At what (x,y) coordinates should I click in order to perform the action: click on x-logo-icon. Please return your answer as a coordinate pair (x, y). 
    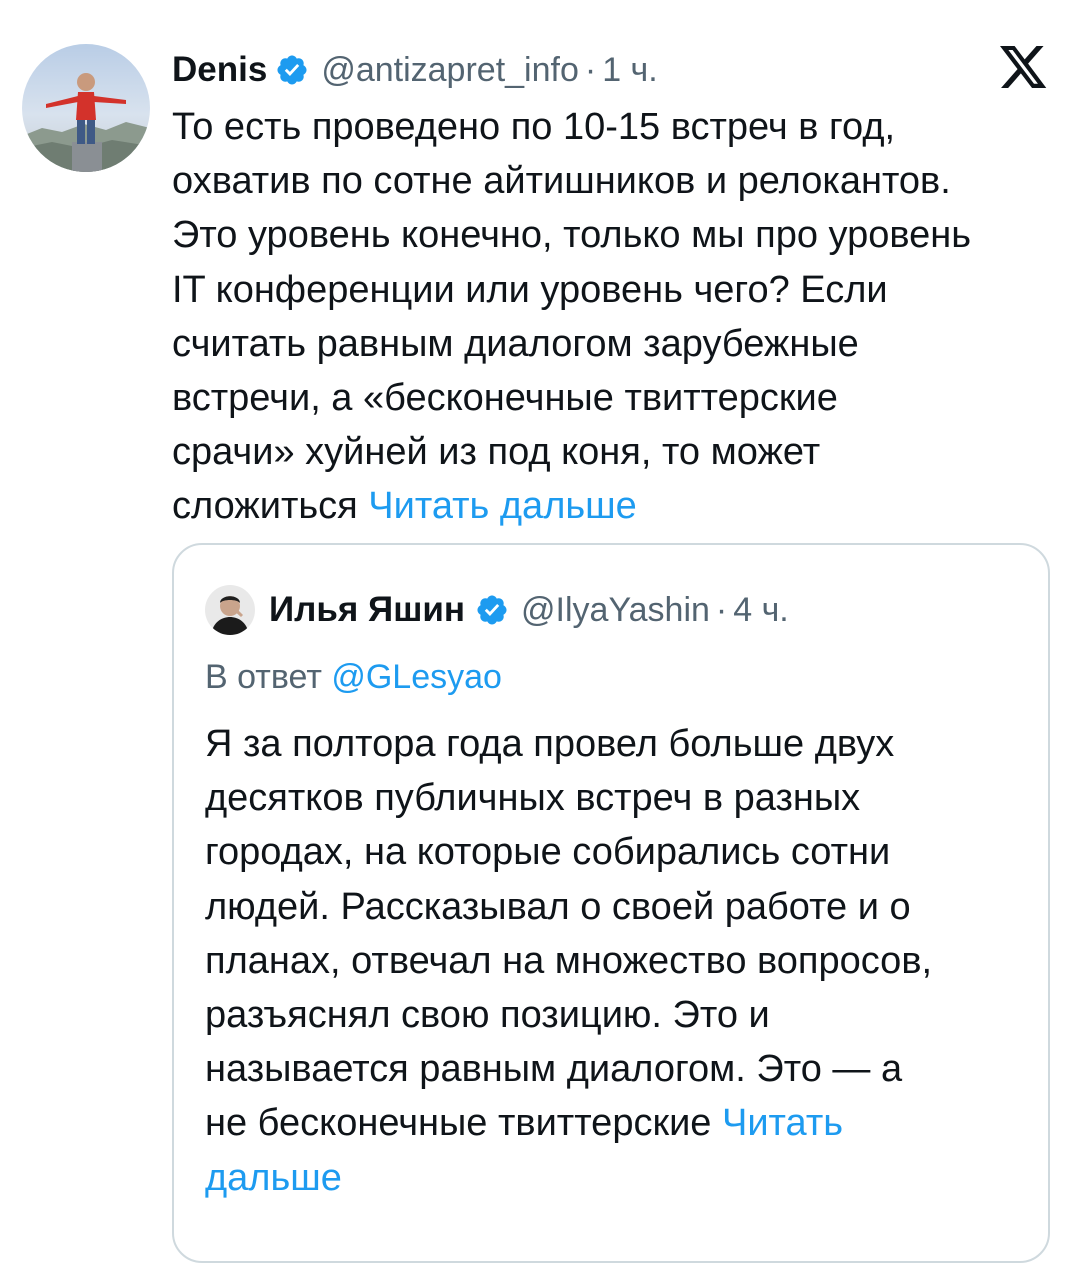
    Looking at the image, I should click on (1024, 68).